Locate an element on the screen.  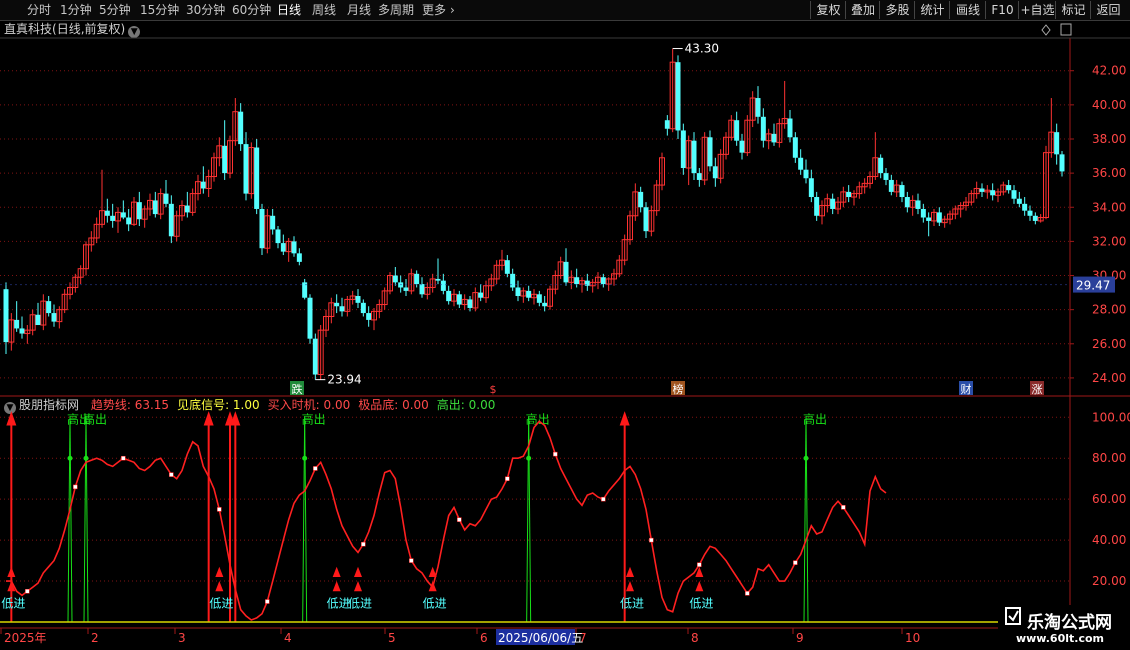
indicator-field-3: 极品底: 0.00 is located at coordinates (393, 405).